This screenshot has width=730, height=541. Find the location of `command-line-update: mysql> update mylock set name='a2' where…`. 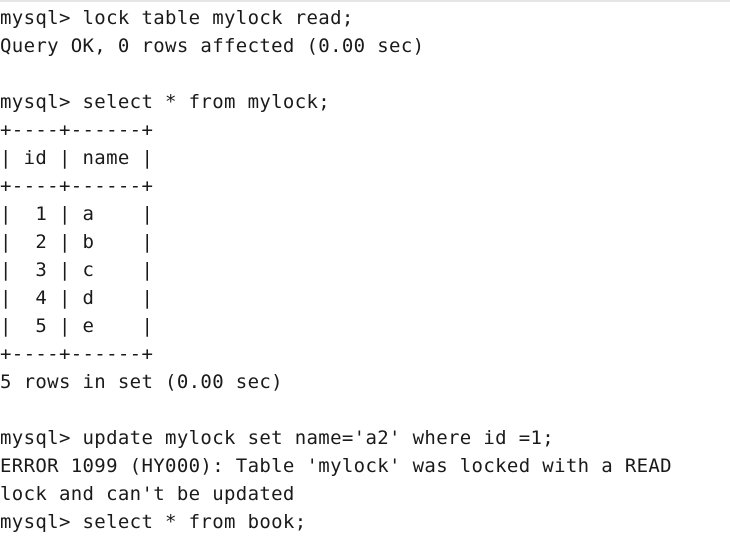

command-line-update: mysql> update mylock set name='a2' where… is located at coordinates (277, 438).